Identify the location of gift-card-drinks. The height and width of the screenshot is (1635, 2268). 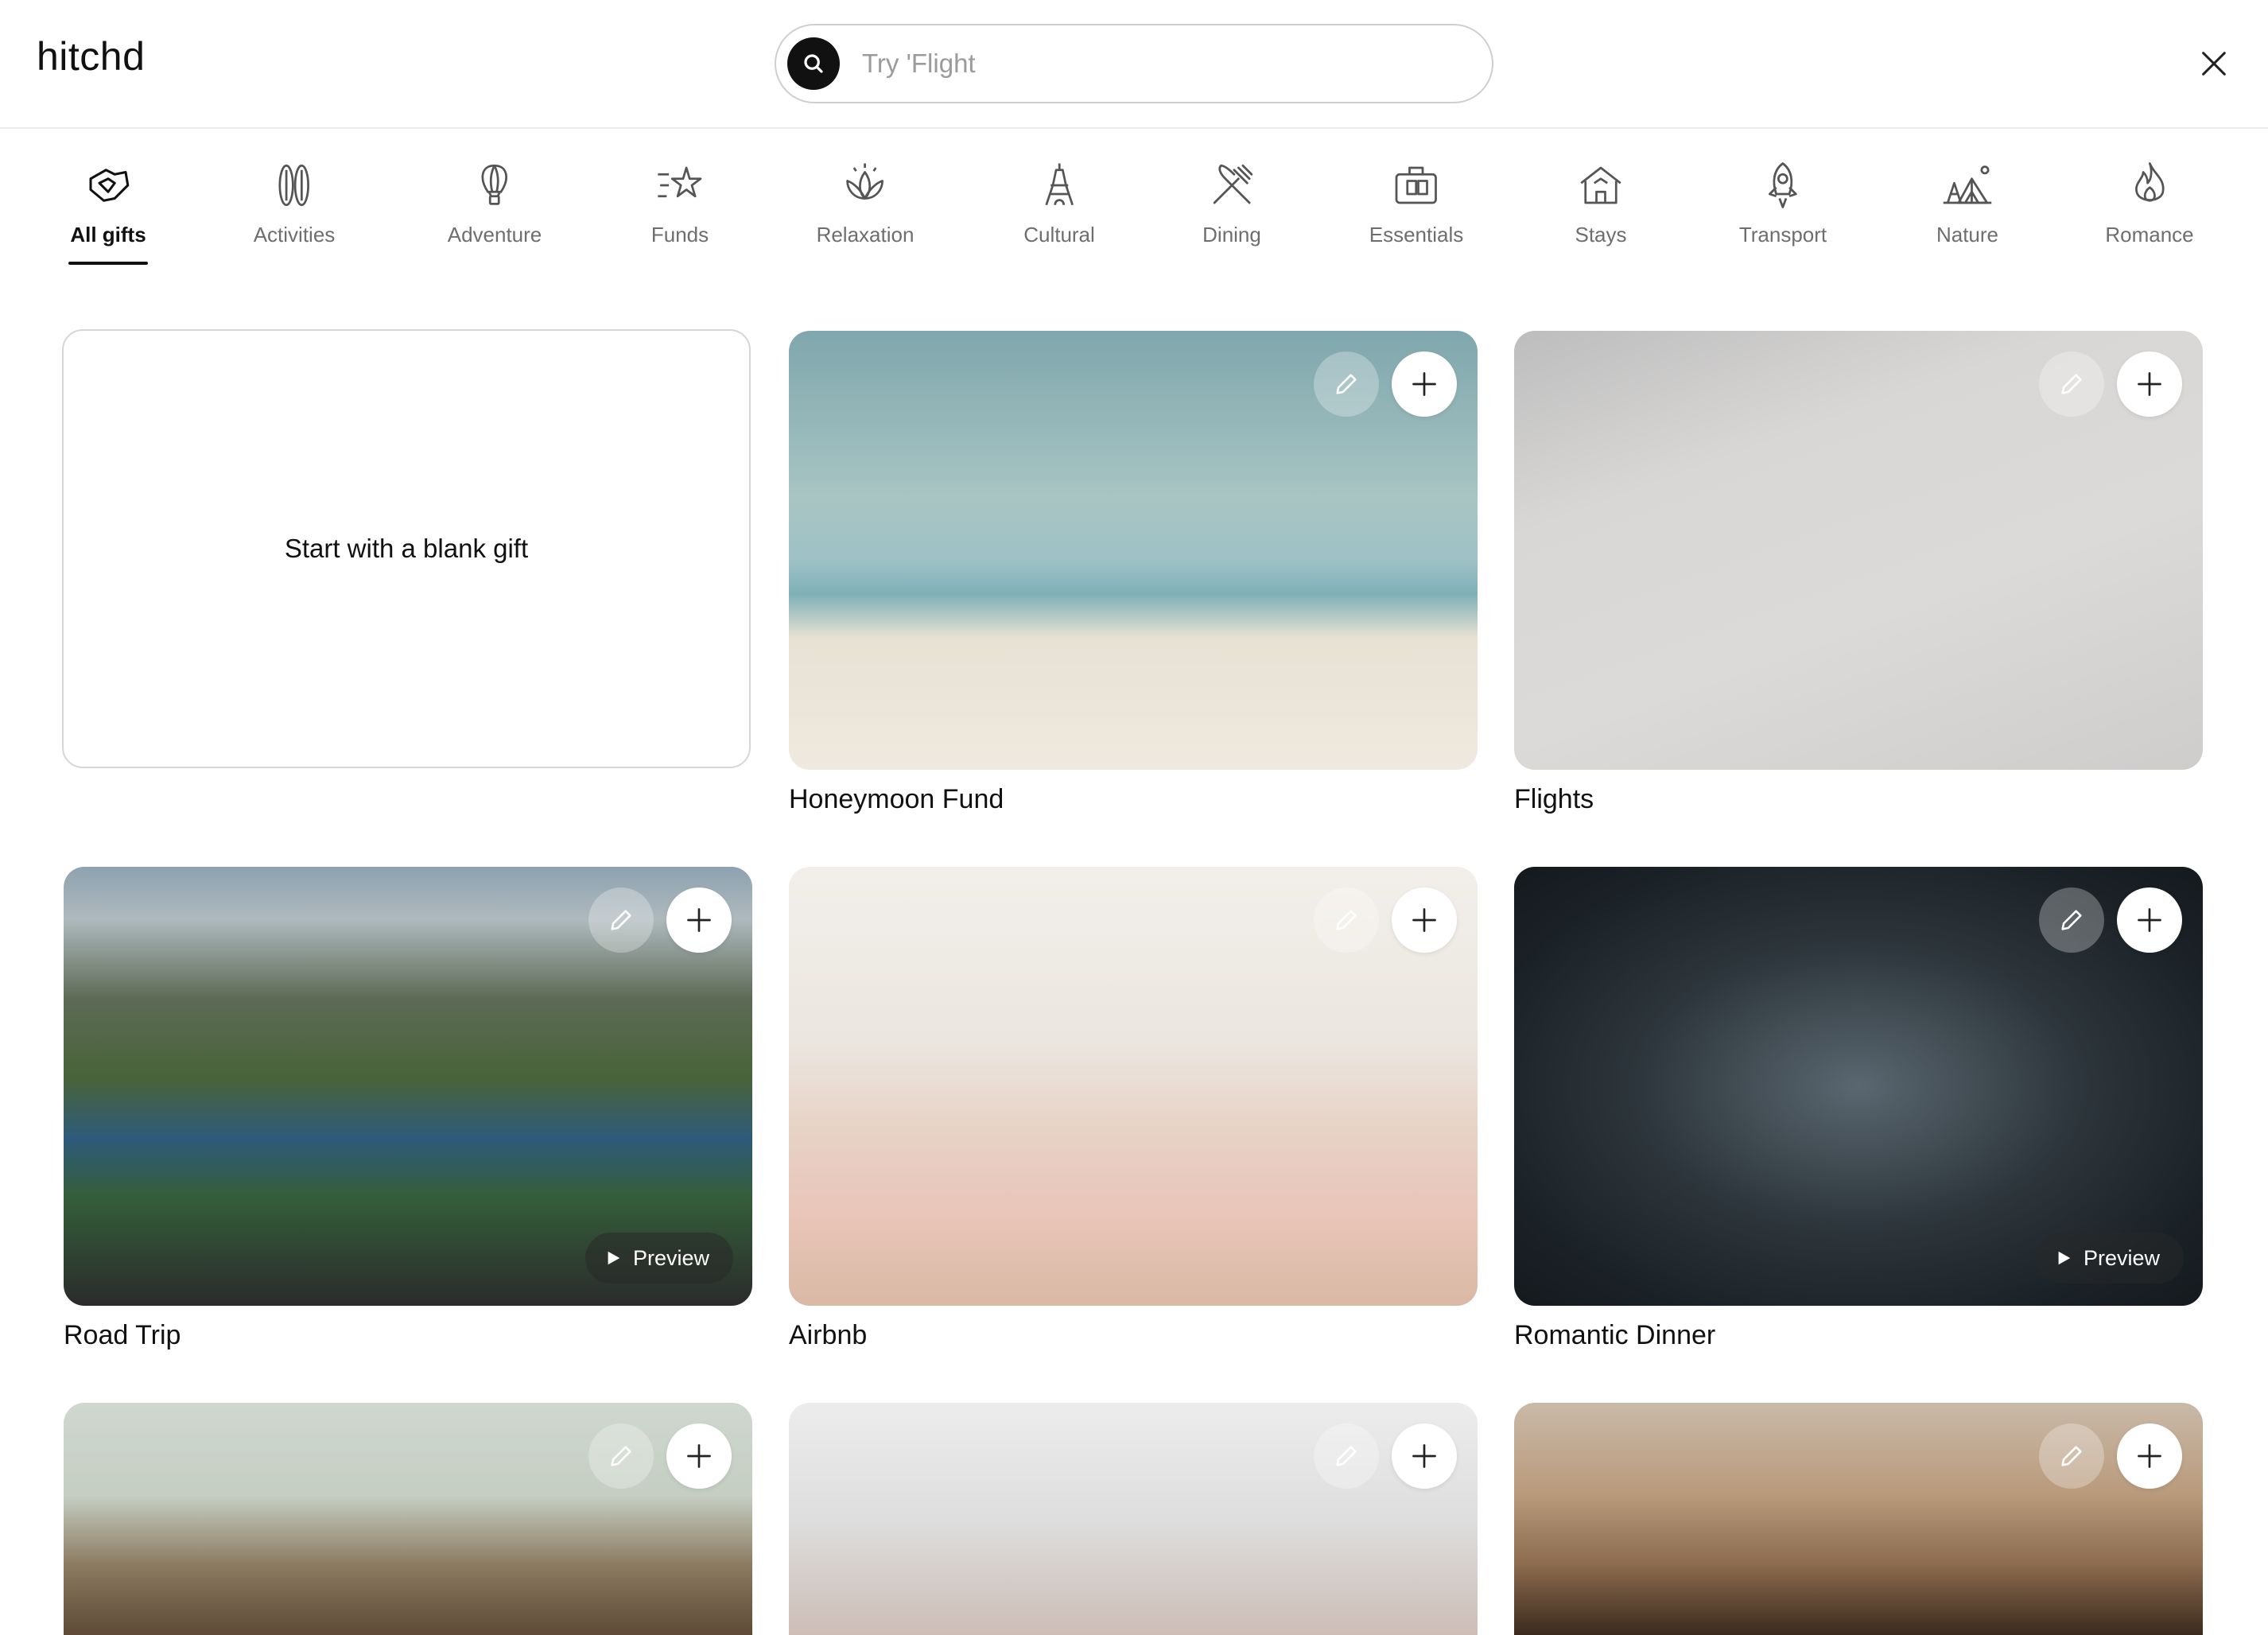
(1133, 1519).